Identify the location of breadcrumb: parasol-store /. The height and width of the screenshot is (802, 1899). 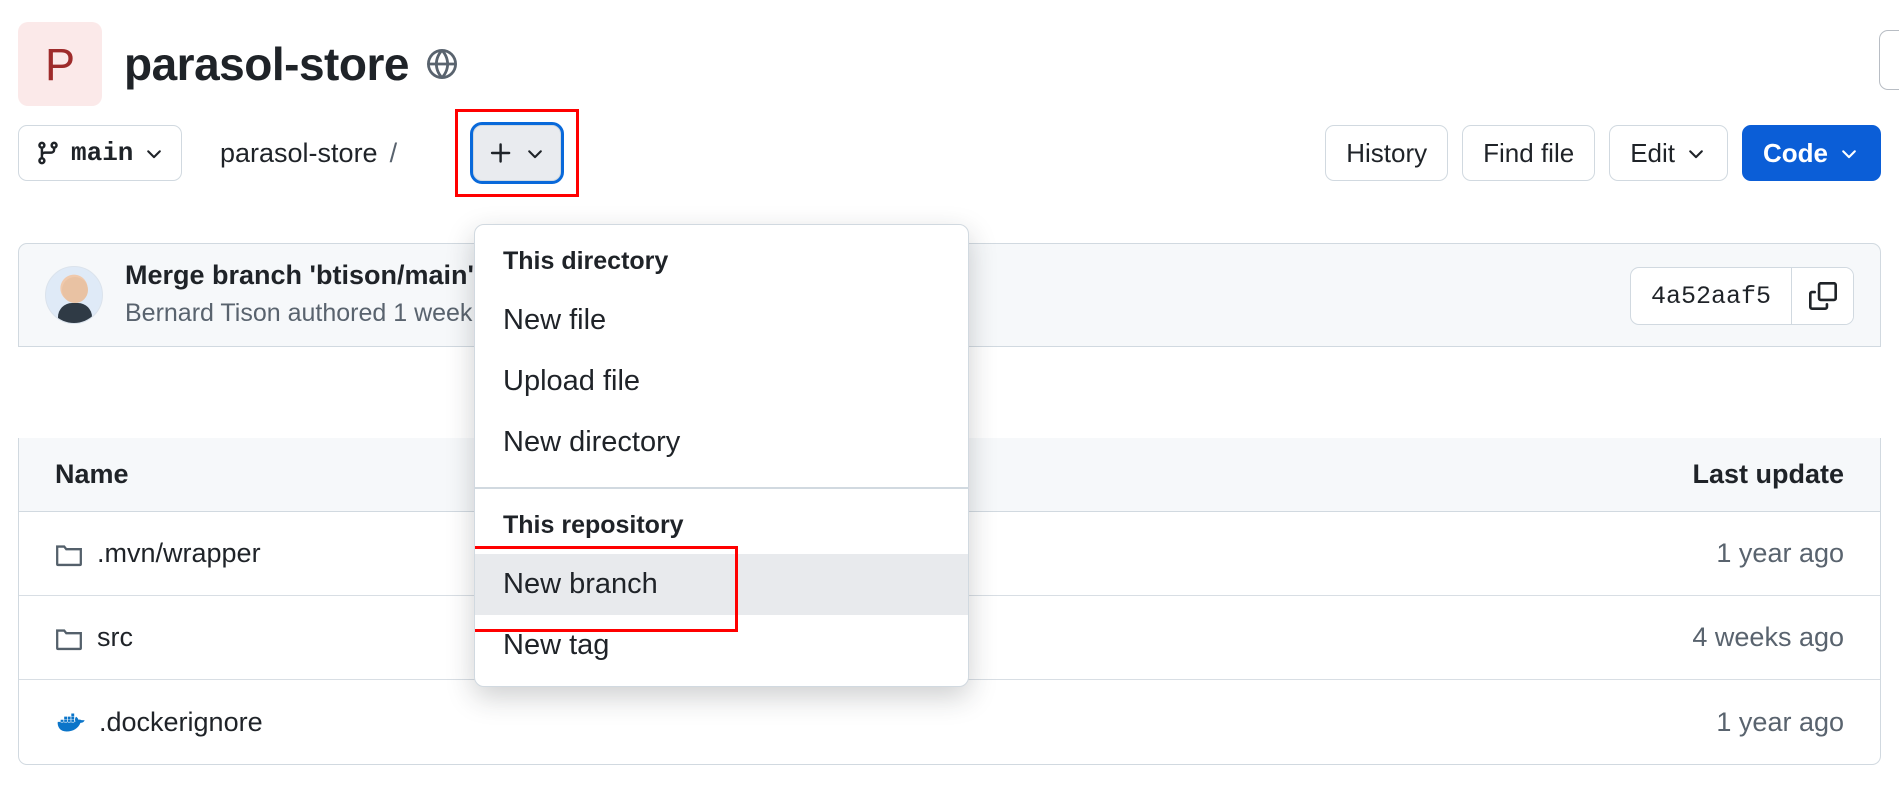
(308, 153).